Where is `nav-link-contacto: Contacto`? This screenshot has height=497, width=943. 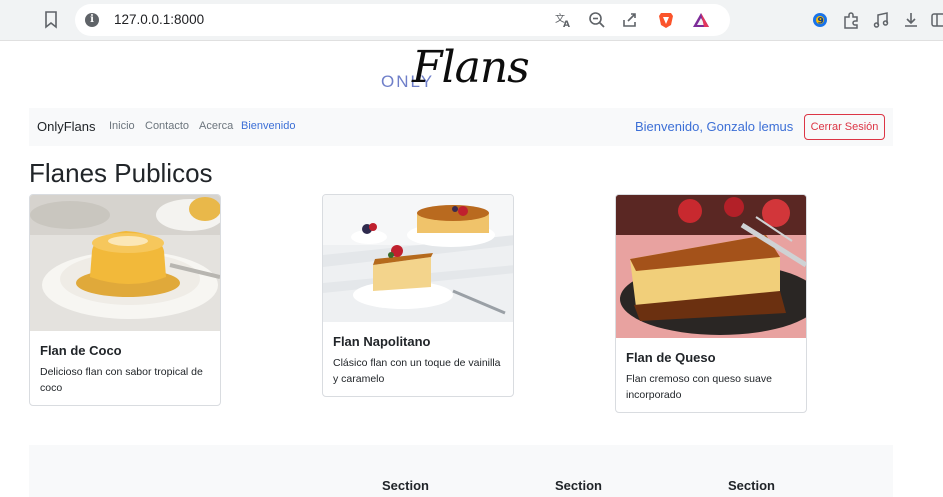 nav-link-contacto: Contacto is located at coordinates (167, 126).